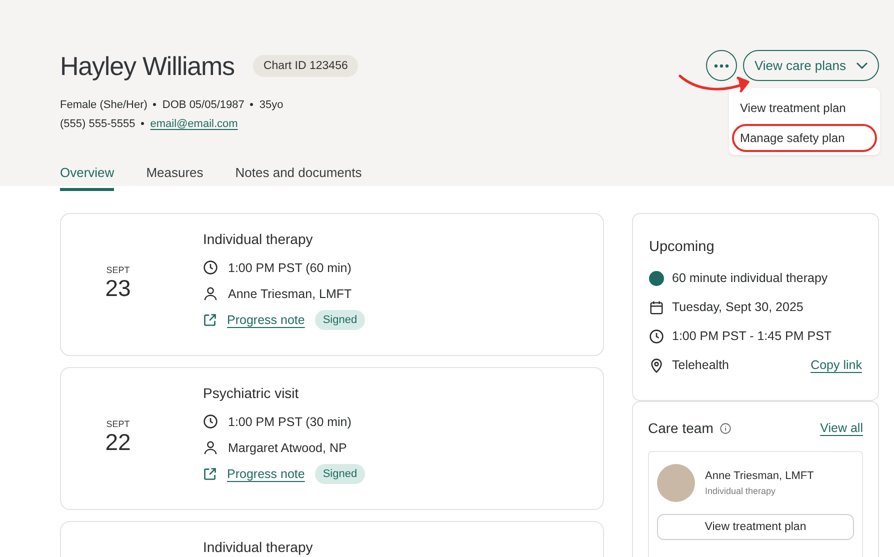  I want to click on tab: Overview, so click(87, 174).